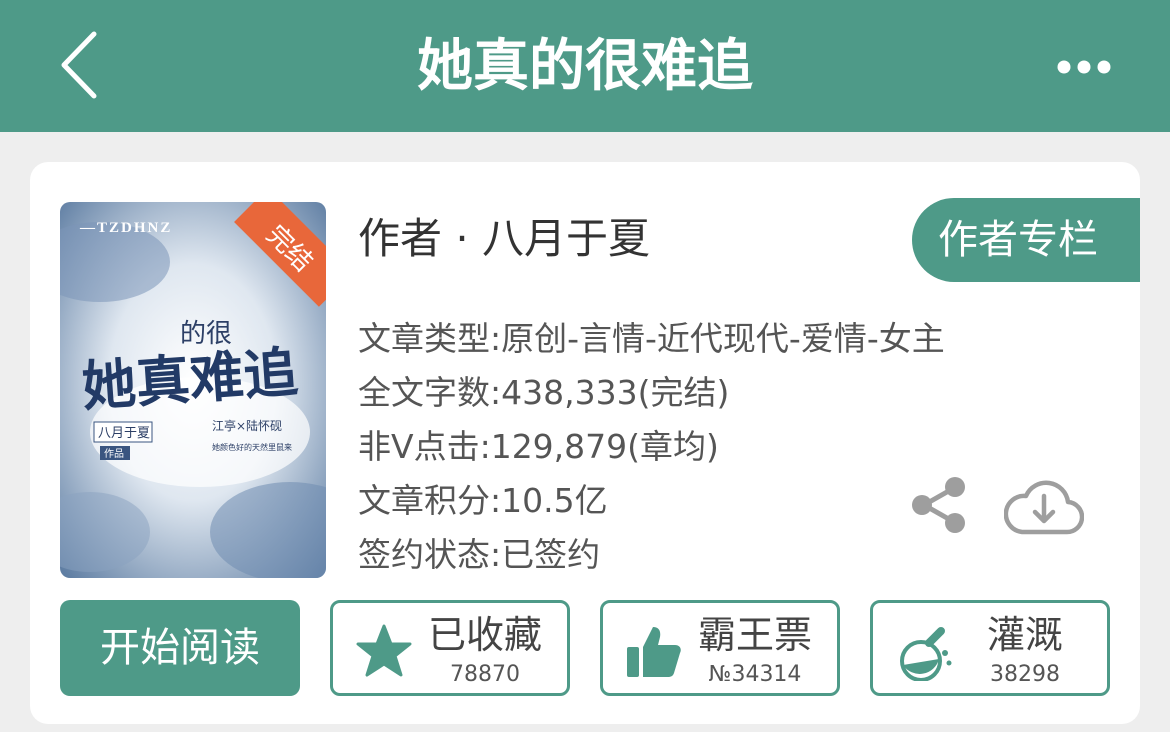 The image size is (1170, 732). I want to click on start-reading-button: 开始阅读, so click(180, 648).